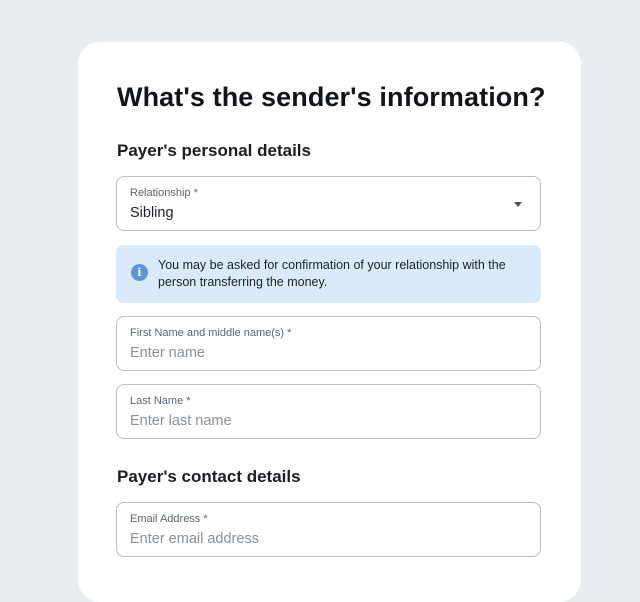 The height and width of the screenshot is (602, 640). Describe the element at coordinates (518, 204) in the screenshot. I see `chevron-down-icon` at that location.